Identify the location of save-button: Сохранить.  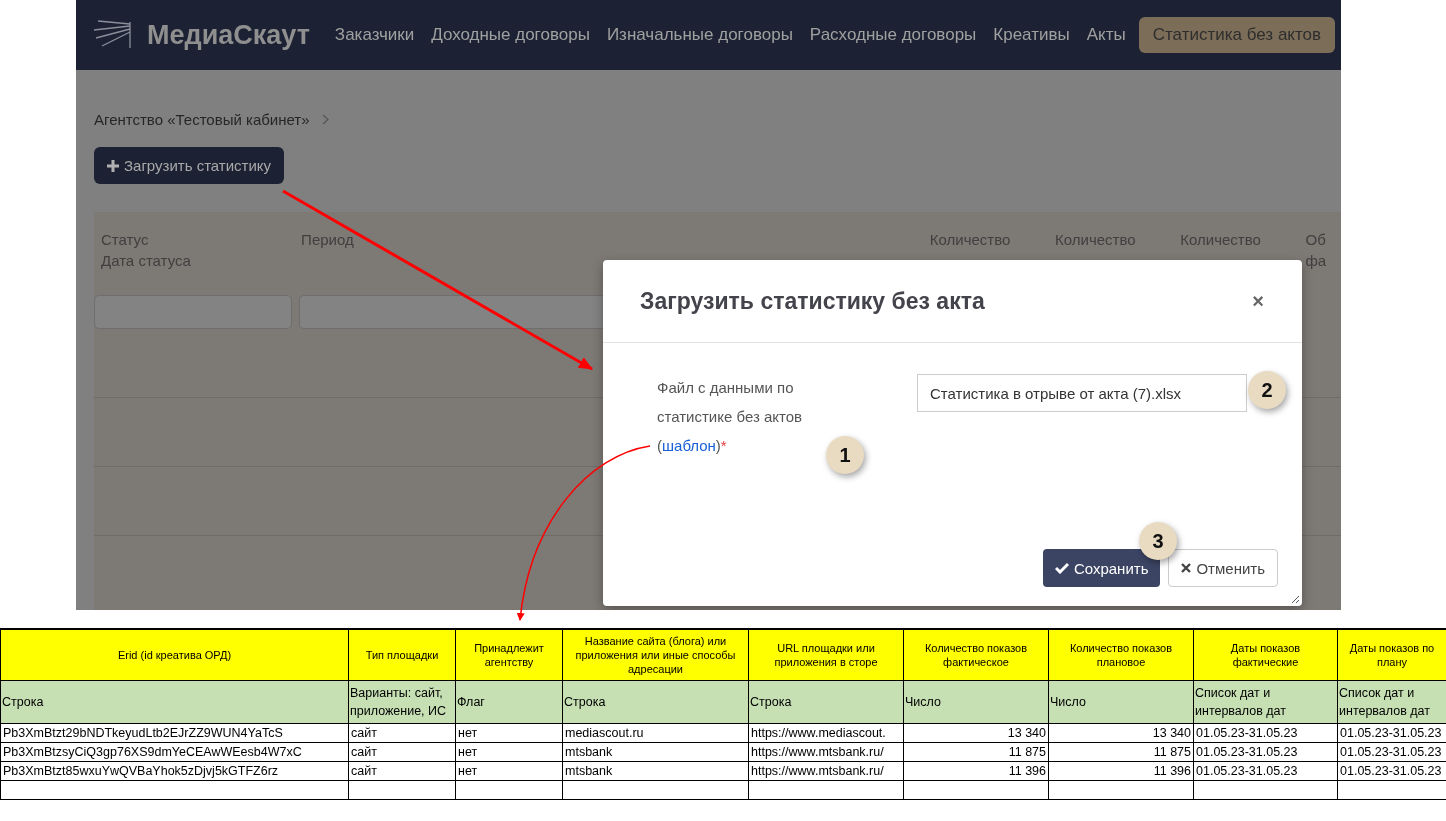
(1101, 568).